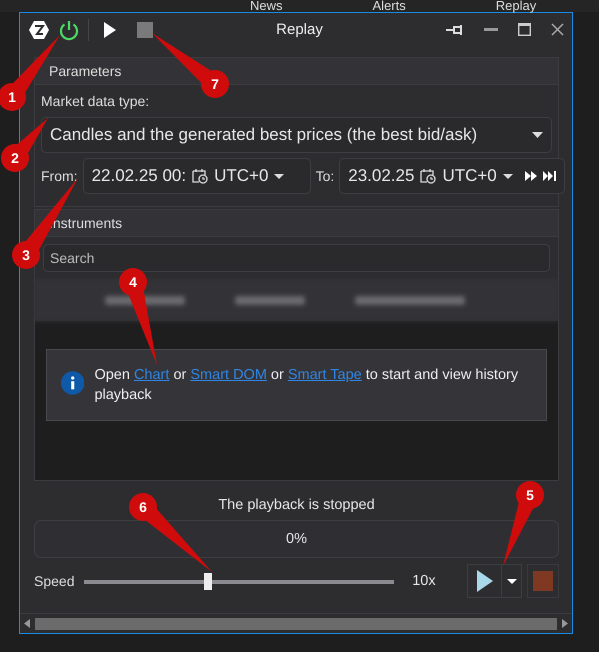 The width and height of the screenshot is (599, 652). I want to click on scroll-left-icon, so click(27, 623).